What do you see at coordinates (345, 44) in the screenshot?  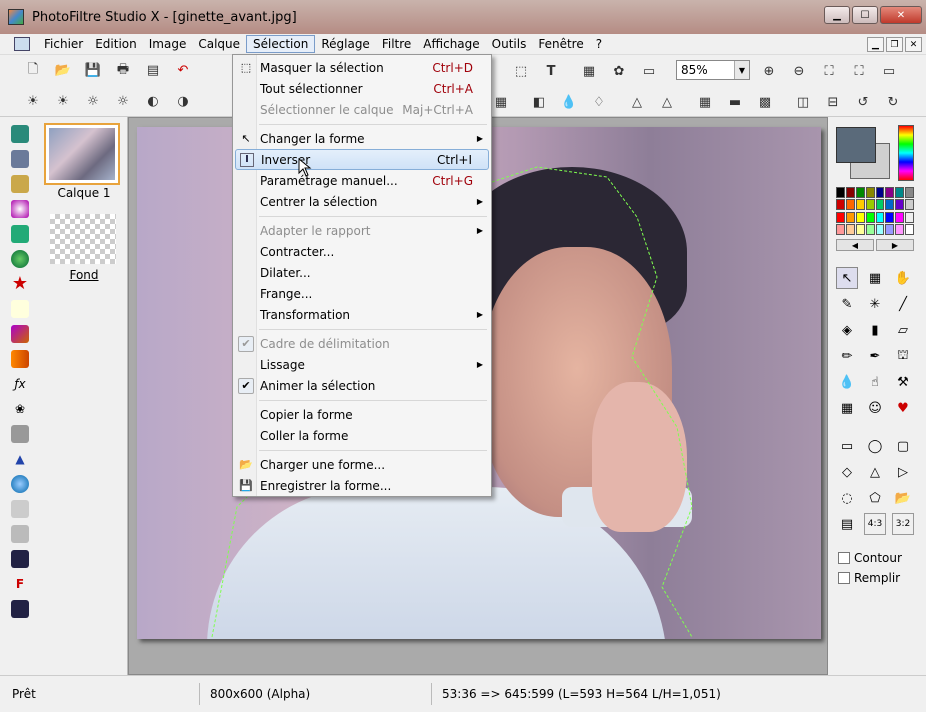 I see `menu-reglage: Réglage` at bounding box center [345, 44].